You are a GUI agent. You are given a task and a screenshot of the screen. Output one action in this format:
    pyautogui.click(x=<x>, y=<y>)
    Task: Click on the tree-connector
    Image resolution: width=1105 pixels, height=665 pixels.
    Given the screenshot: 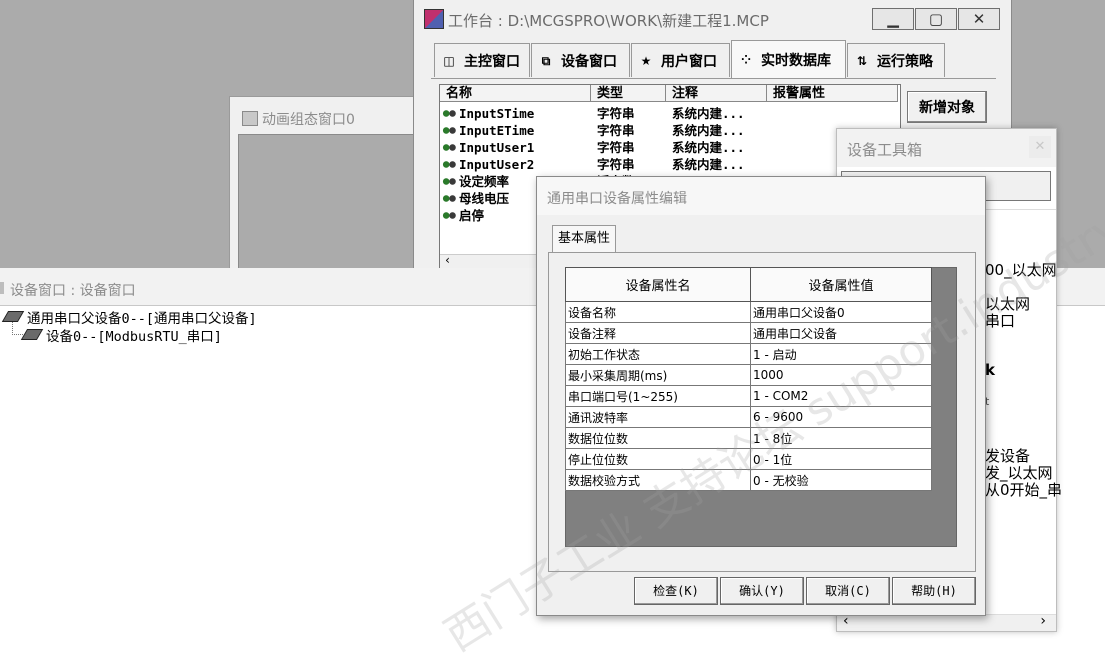 What is the action you would take?
    pyautogui.click(x=17, y=328)
    